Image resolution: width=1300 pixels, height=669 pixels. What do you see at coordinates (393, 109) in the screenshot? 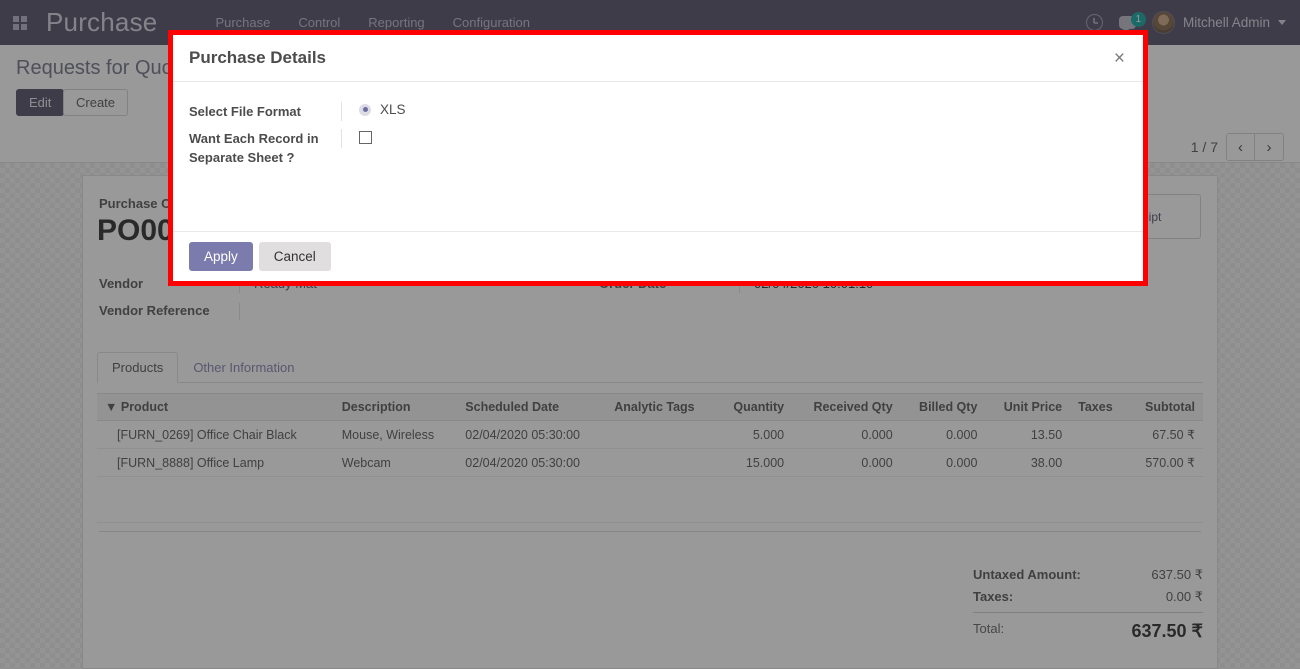
I see `radio-option-xls-label: XLS` at bounding box center [393, 109].